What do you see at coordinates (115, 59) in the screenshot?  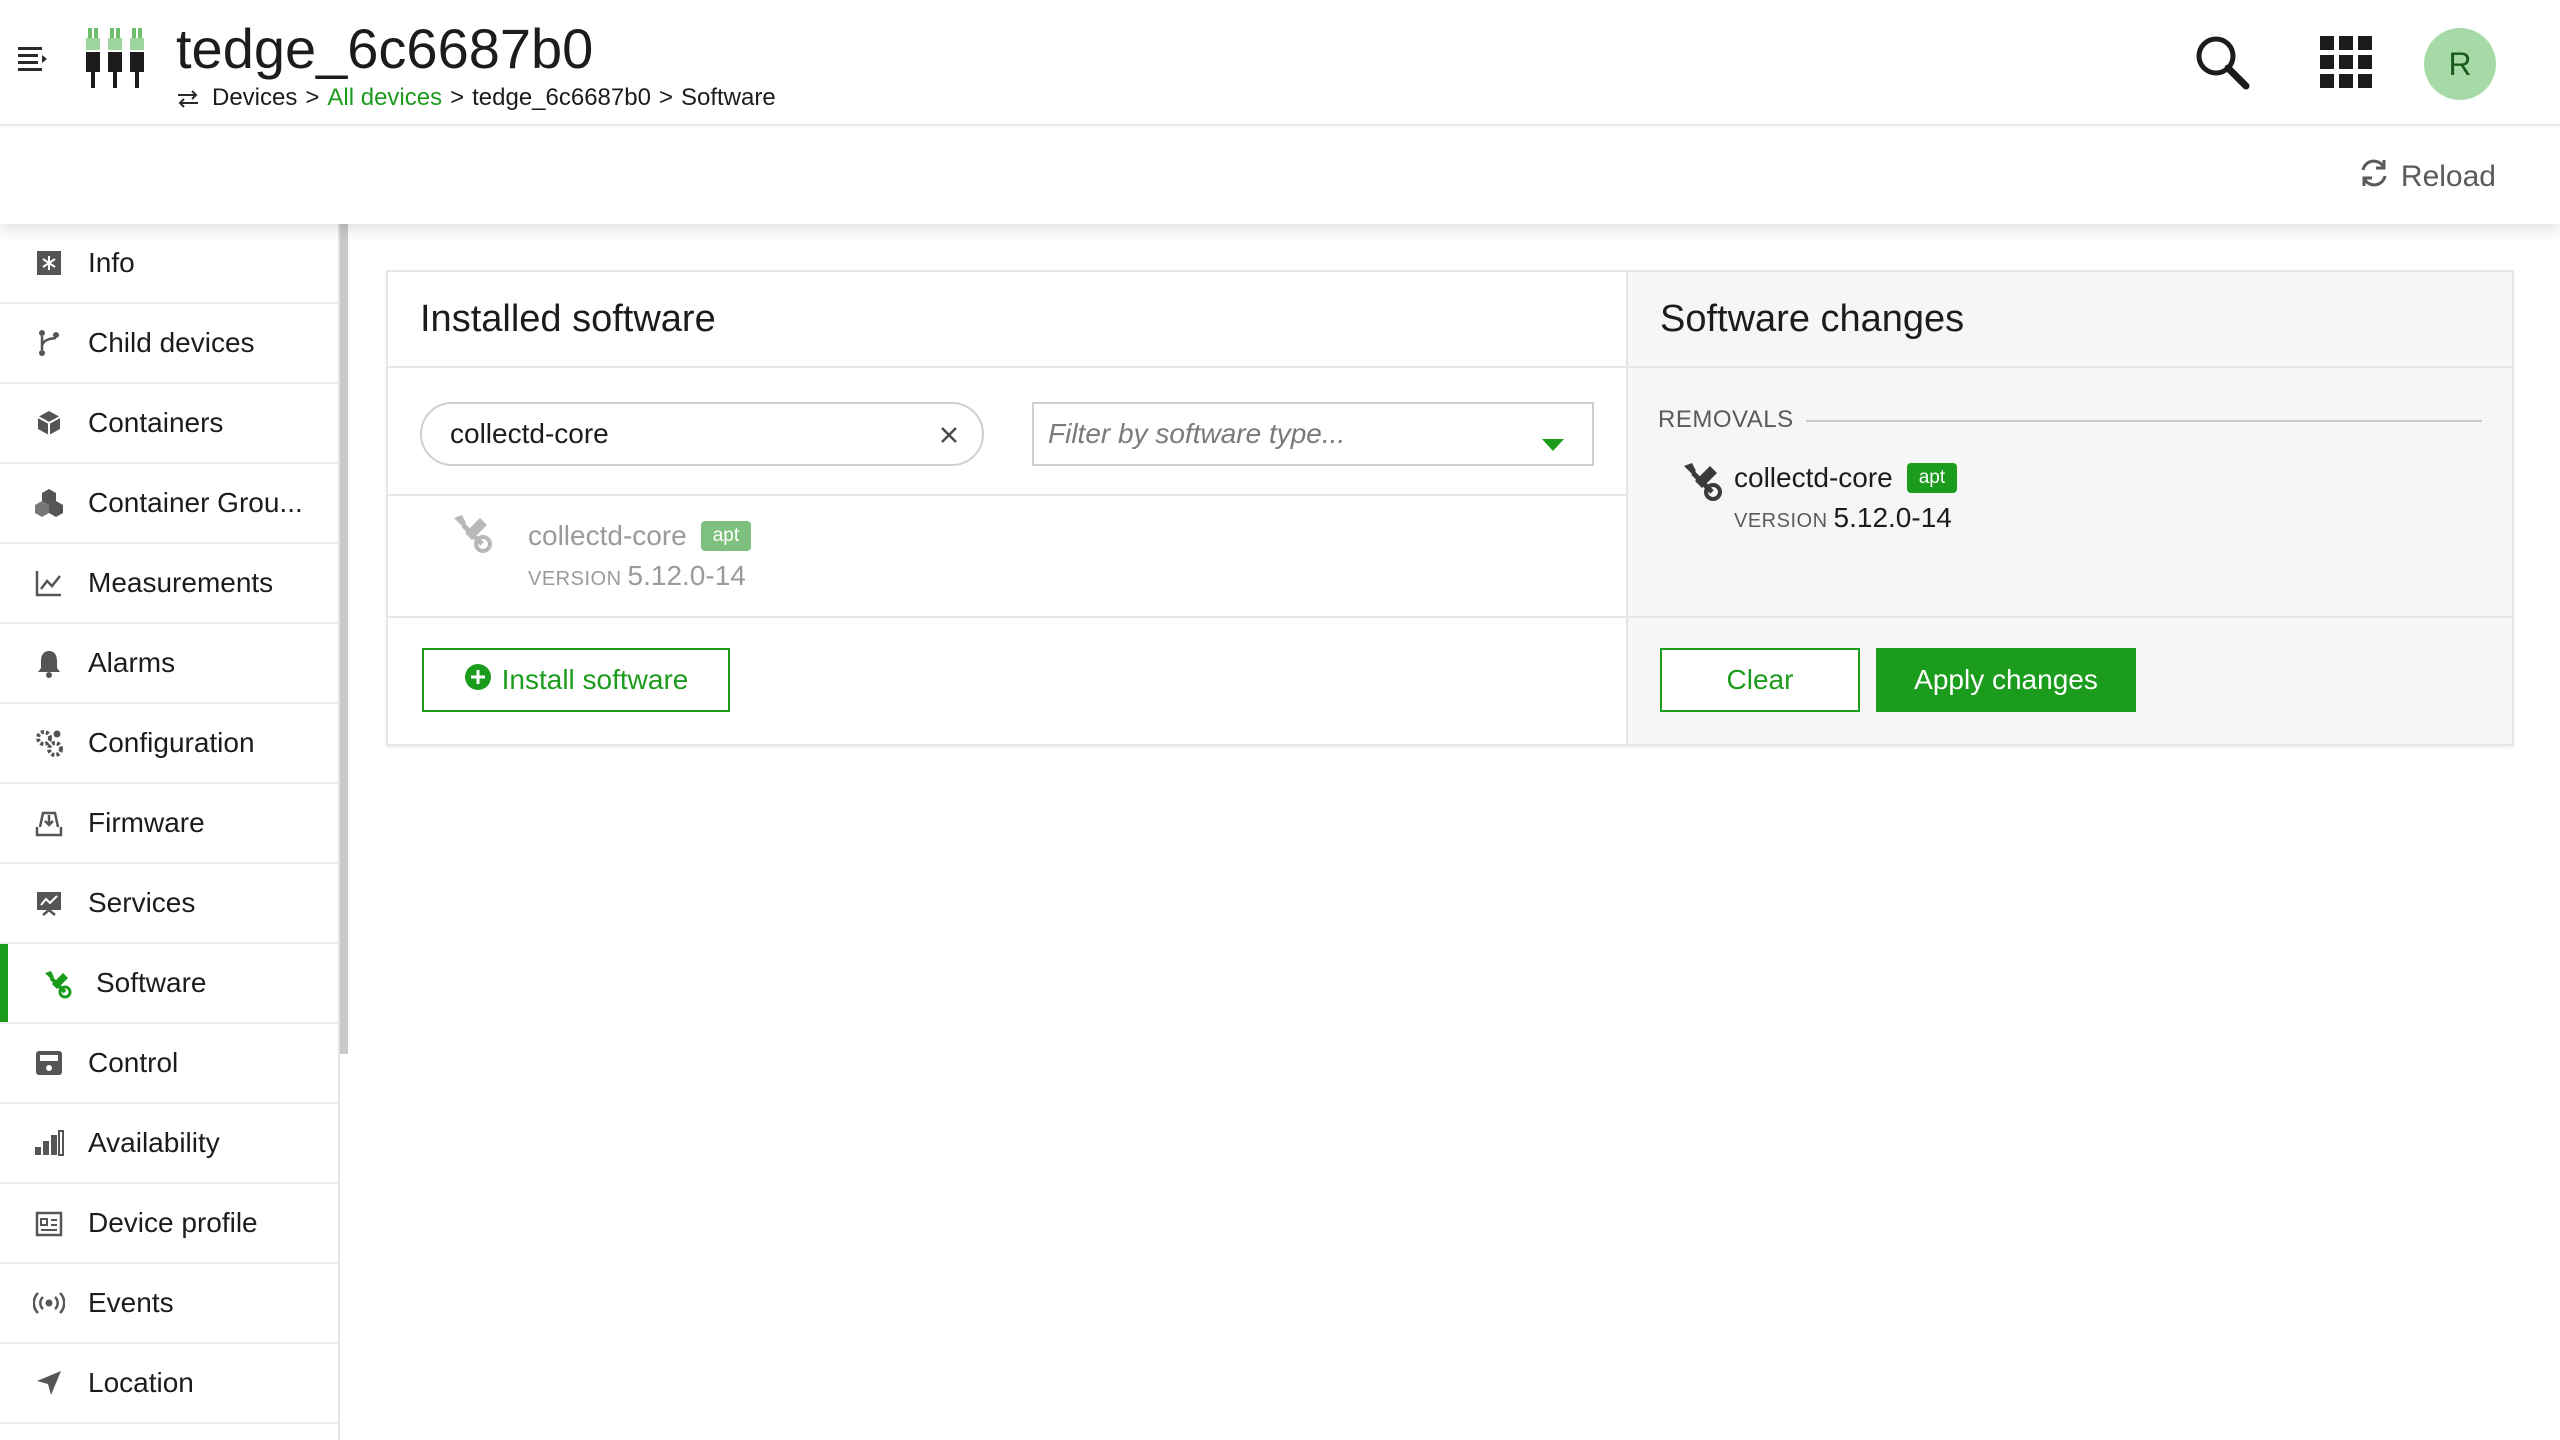 I see `device-icon` at bounding box center [115, 59].